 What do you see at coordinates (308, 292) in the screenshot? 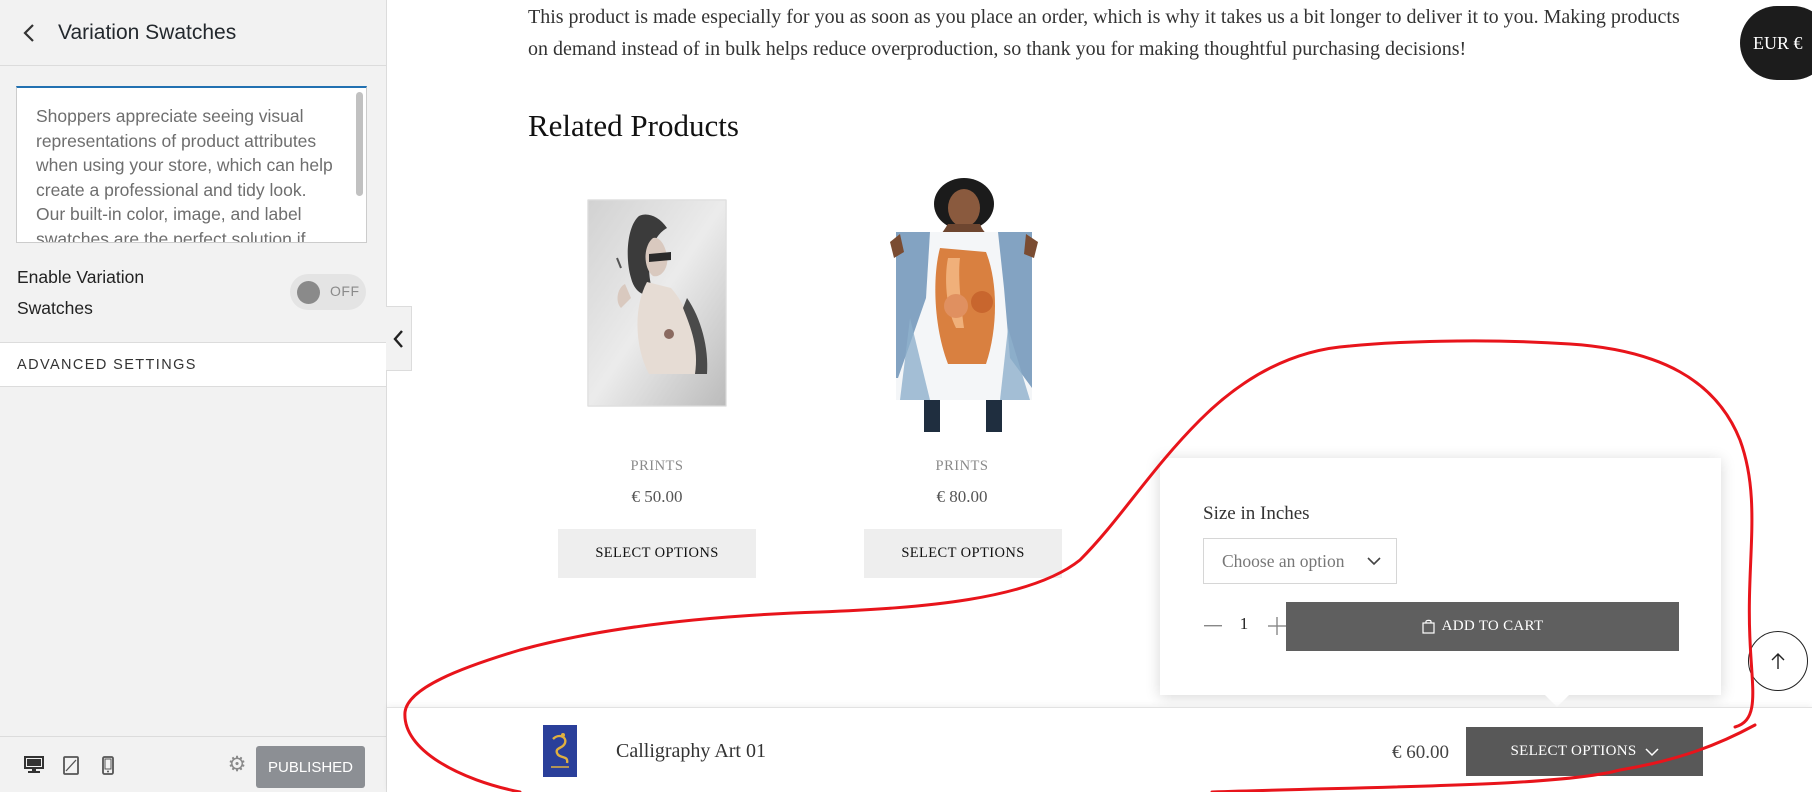
I see `toggle-knob` at bounding box center [308, 292].